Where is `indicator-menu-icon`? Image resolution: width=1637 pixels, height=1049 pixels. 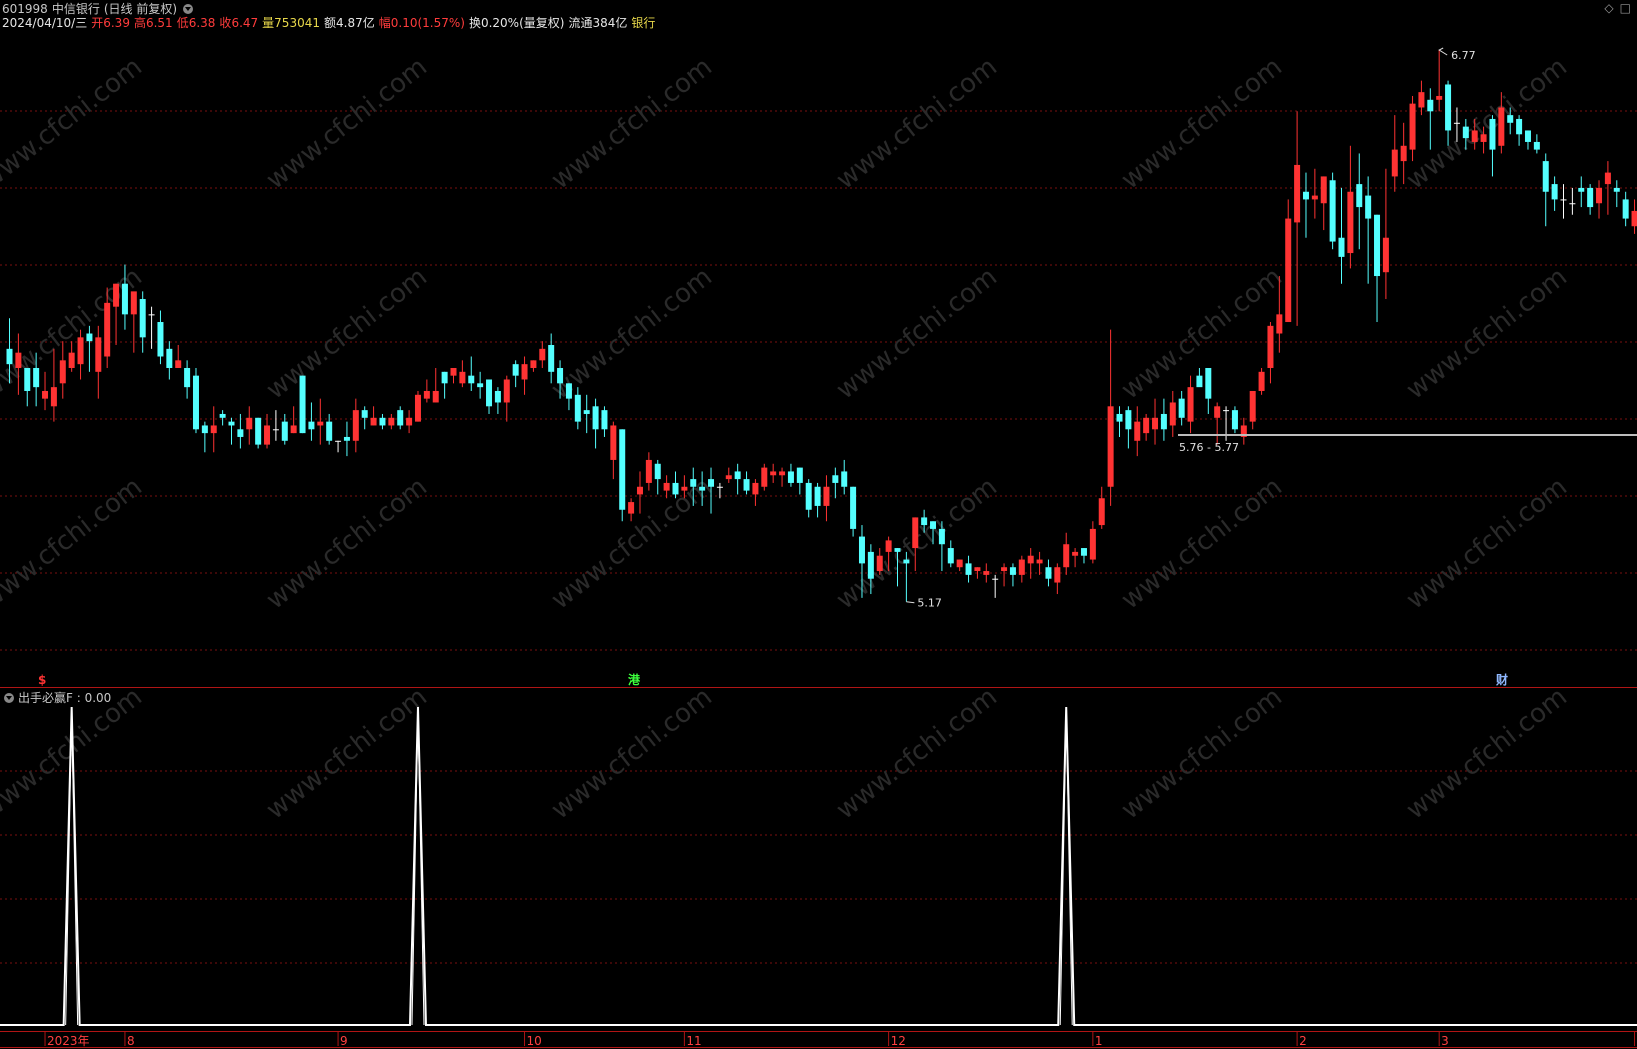
indicator-menu-icon is located at coordinates (9, 698).